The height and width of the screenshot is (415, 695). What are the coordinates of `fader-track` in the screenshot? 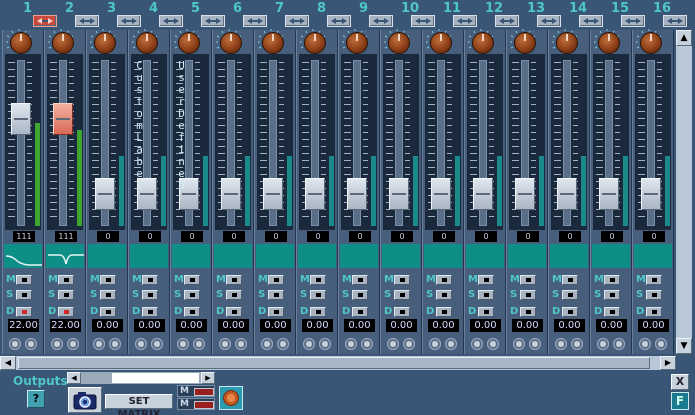 It's located at (21, 143).